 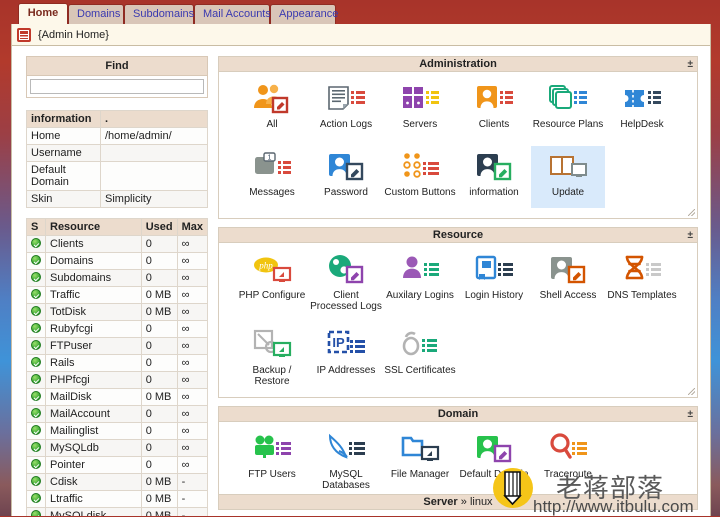 What do you see at coordinates (272, 355) in the screenshot?
I see `tile-backup-restore: Backup / Restore` at bounding box center [272, 355].